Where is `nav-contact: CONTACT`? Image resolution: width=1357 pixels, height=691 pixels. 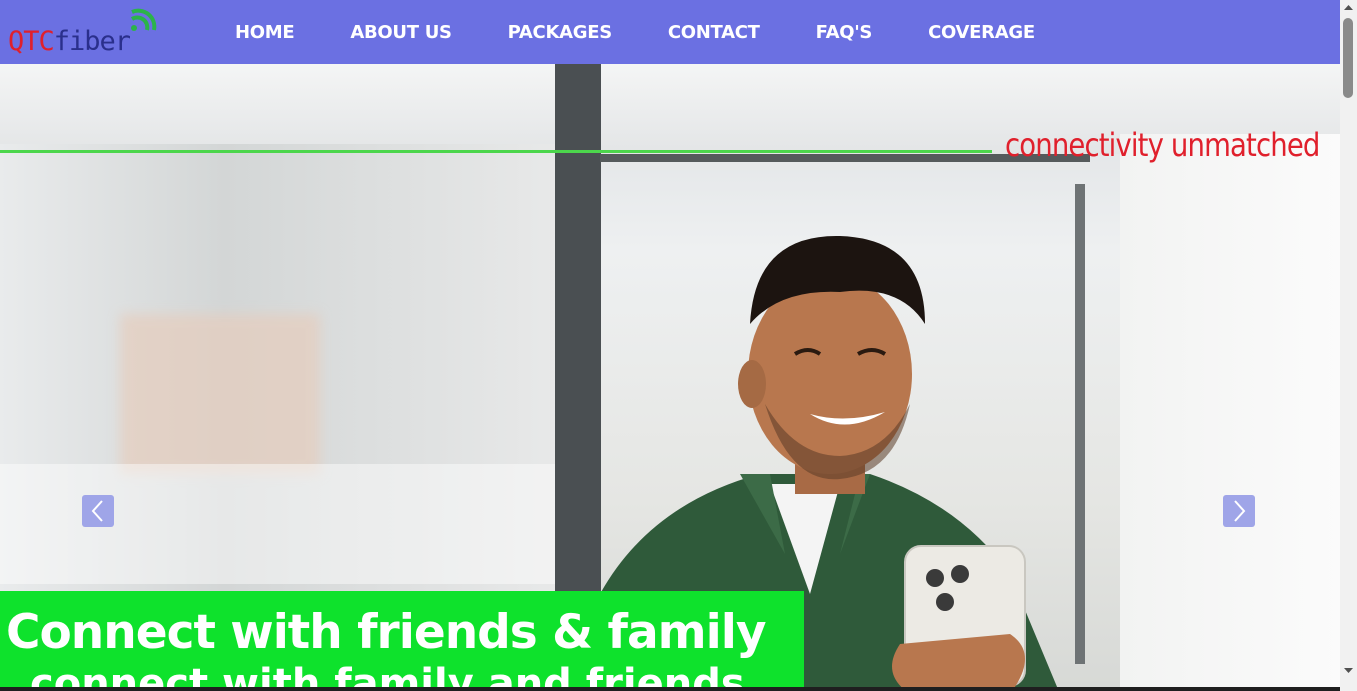 nav-contact: CONTACT is located at coordinates (714, 32).